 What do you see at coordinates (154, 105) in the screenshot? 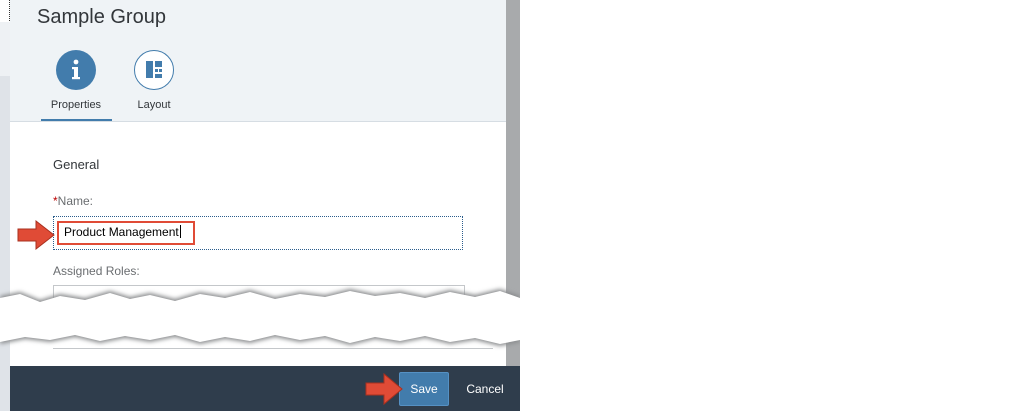
I see `tab-layout-label: Layout` at bounding box center [154, 105].